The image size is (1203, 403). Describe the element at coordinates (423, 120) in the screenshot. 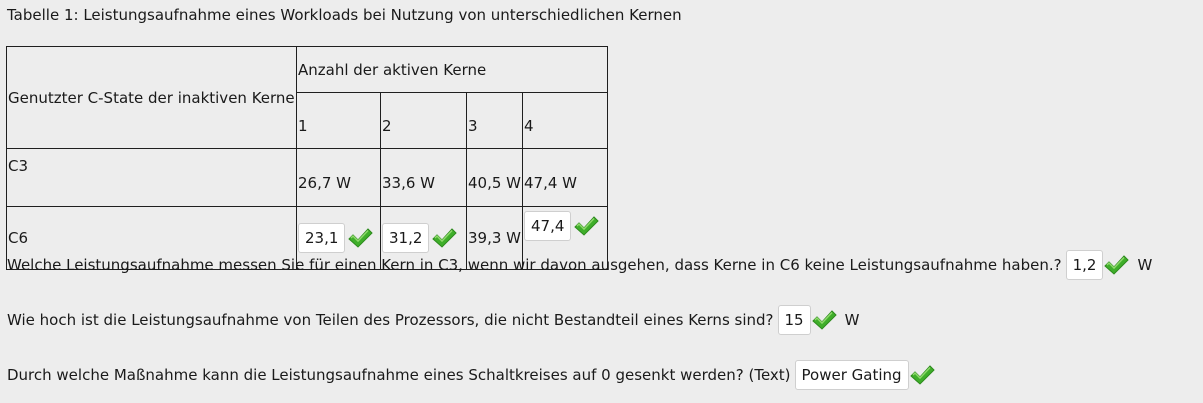

I see `col-header-2: 2` at that location.